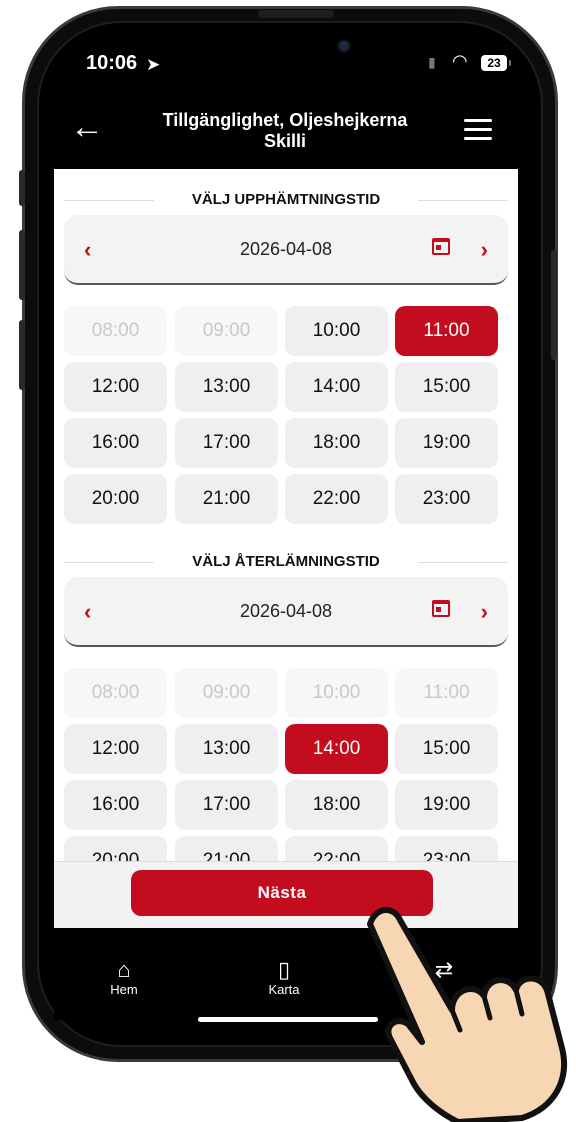  Describe the element at coordinates (484, 612) in the screenshot. I see `return-next-date-chevron-icon: ›` at that location.